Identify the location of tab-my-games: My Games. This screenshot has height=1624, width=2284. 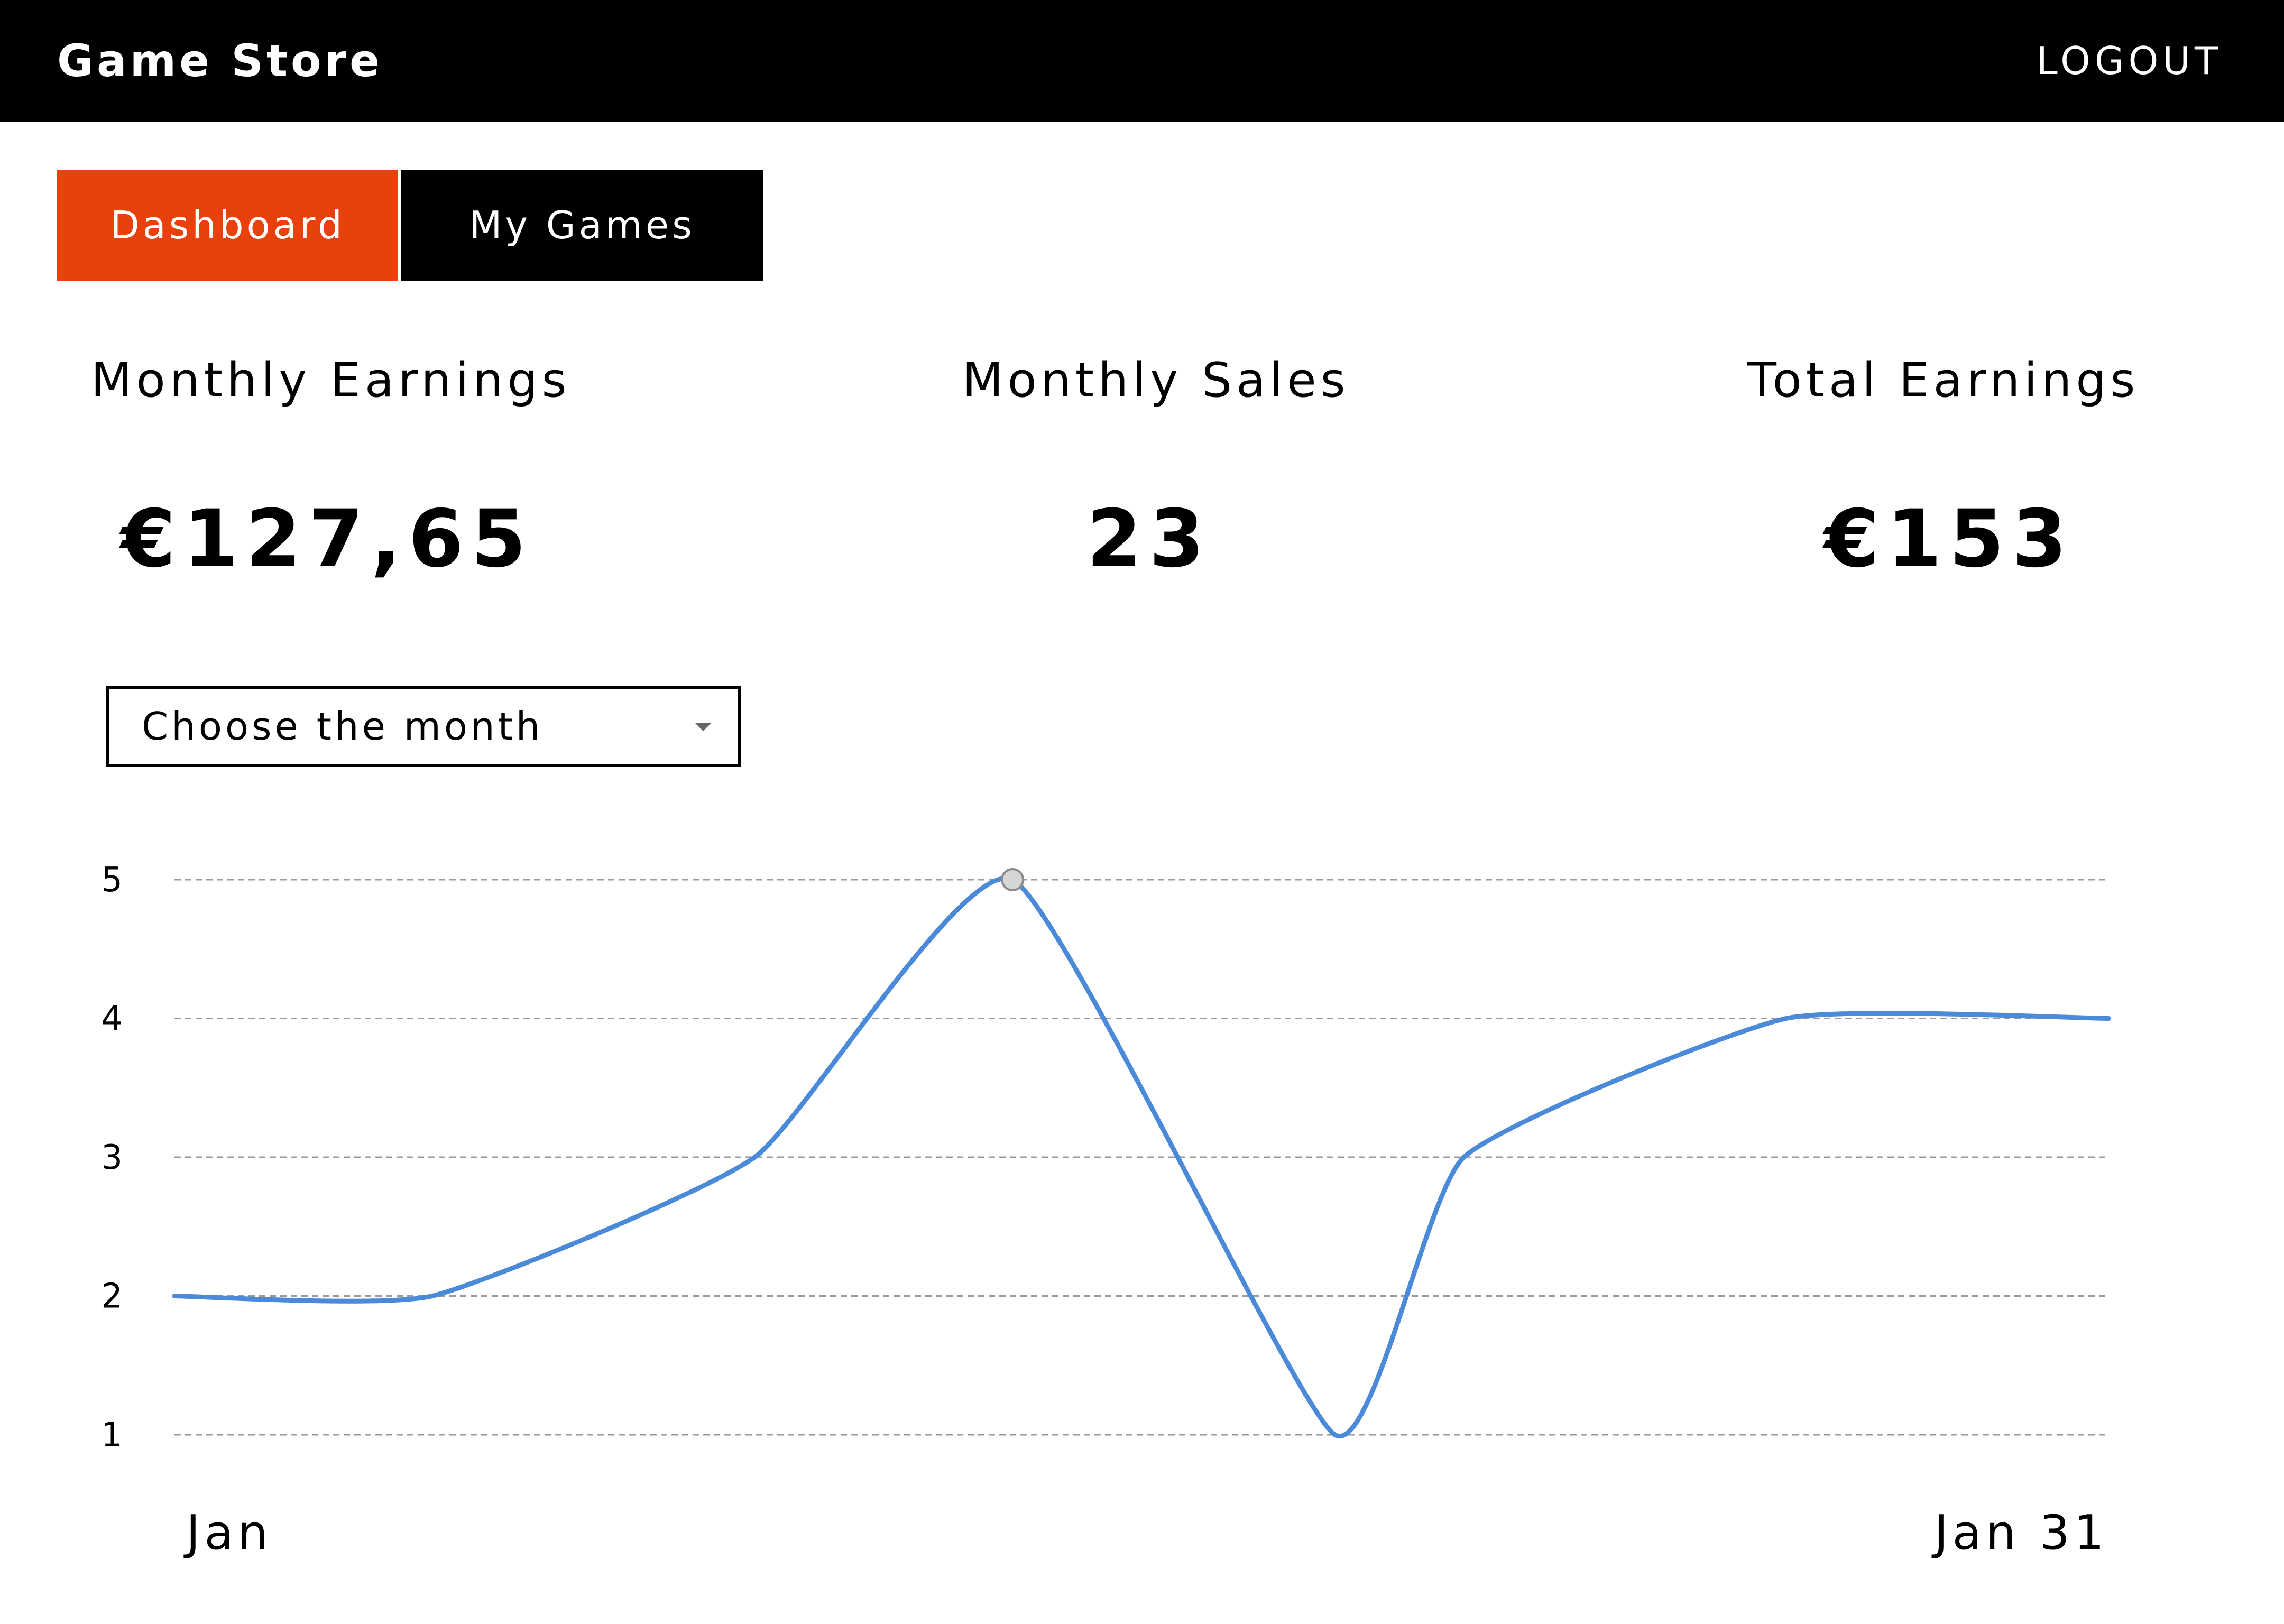
(582, 226).